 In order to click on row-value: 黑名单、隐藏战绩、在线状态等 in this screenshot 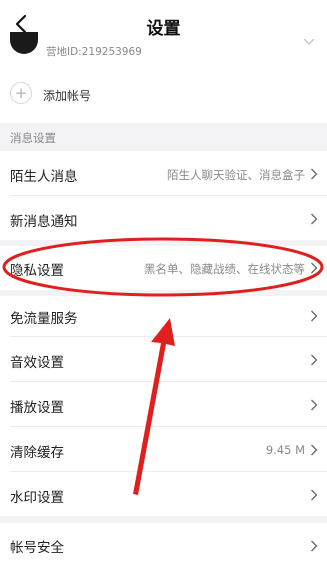, I will do `click(224, 269)`.